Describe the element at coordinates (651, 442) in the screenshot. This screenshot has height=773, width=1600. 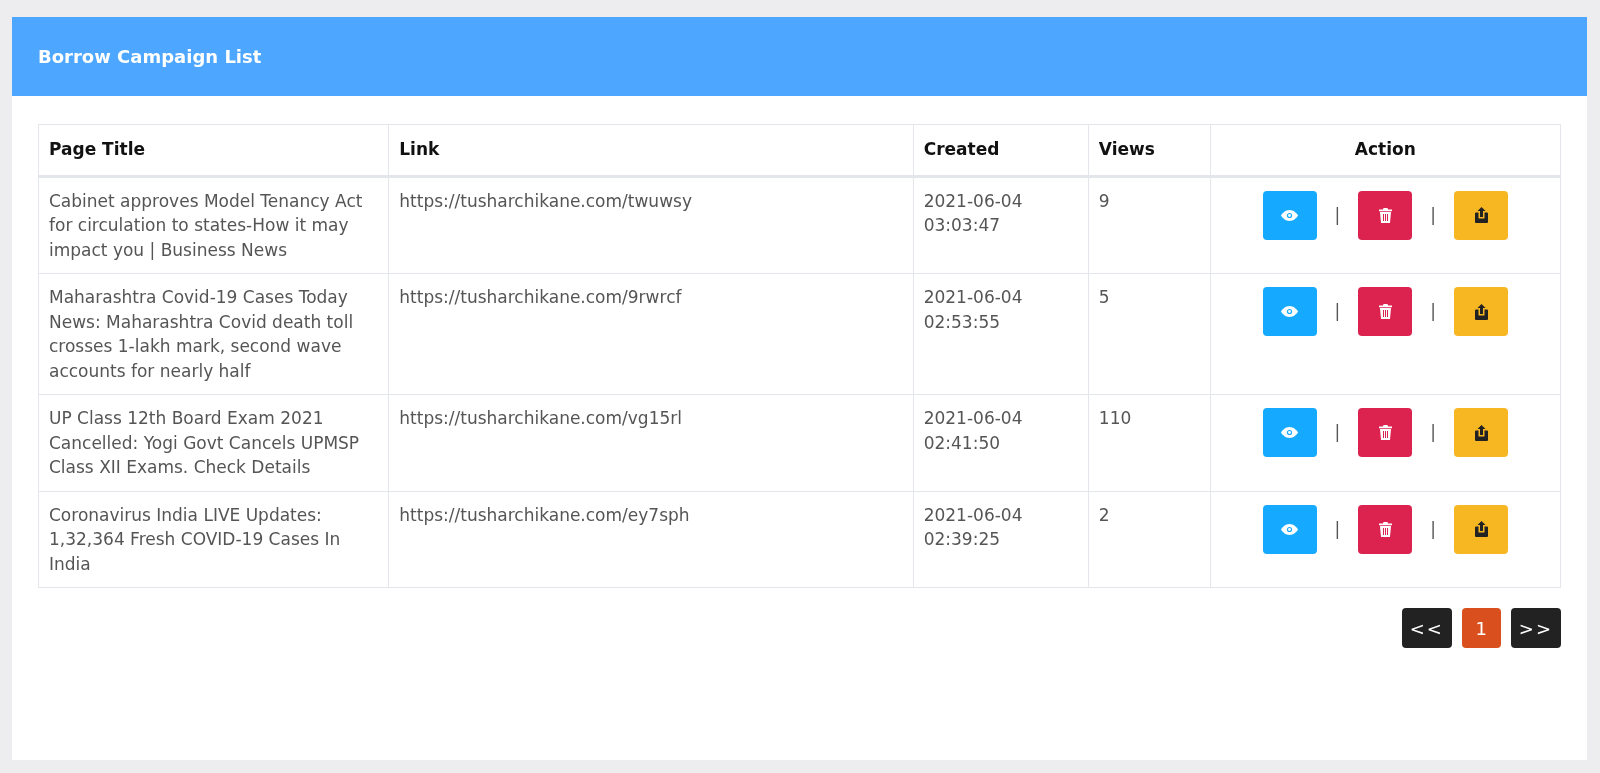
I see `link-cell: https://tusharchikane.com/vg15rl` at that location.